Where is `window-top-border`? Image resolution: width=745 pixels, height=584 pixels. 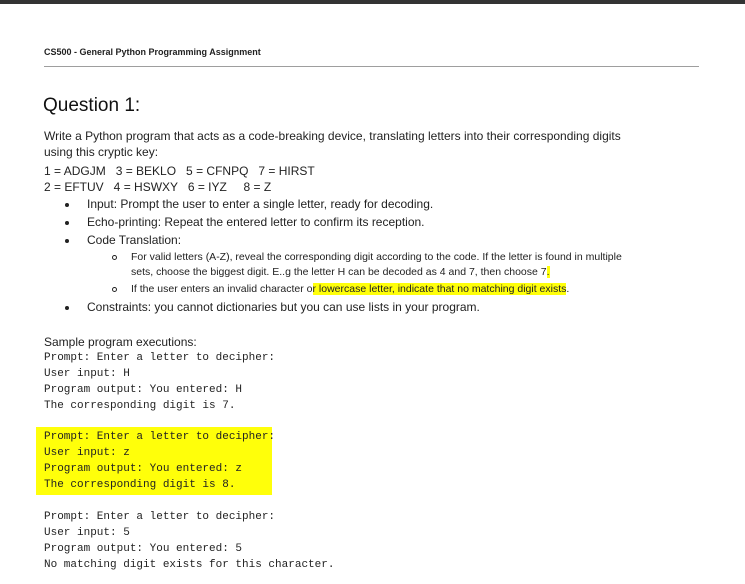 window-top-border is located at coordinates (372, 2).